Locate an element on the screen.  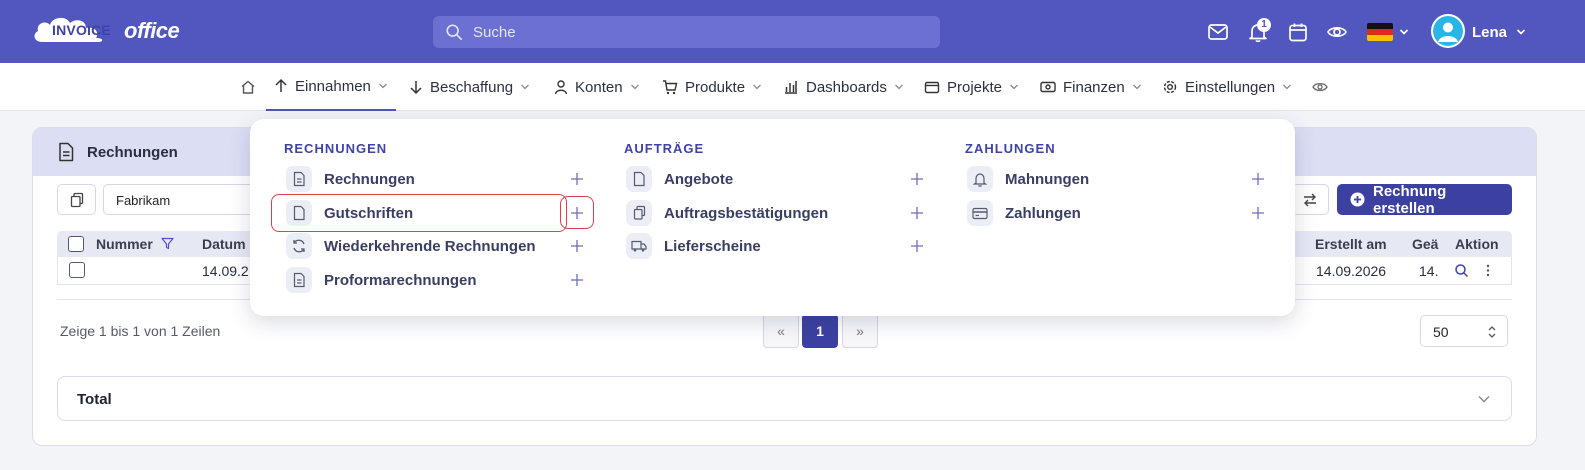
search-input: Suche is located at coordinates (686, 32).